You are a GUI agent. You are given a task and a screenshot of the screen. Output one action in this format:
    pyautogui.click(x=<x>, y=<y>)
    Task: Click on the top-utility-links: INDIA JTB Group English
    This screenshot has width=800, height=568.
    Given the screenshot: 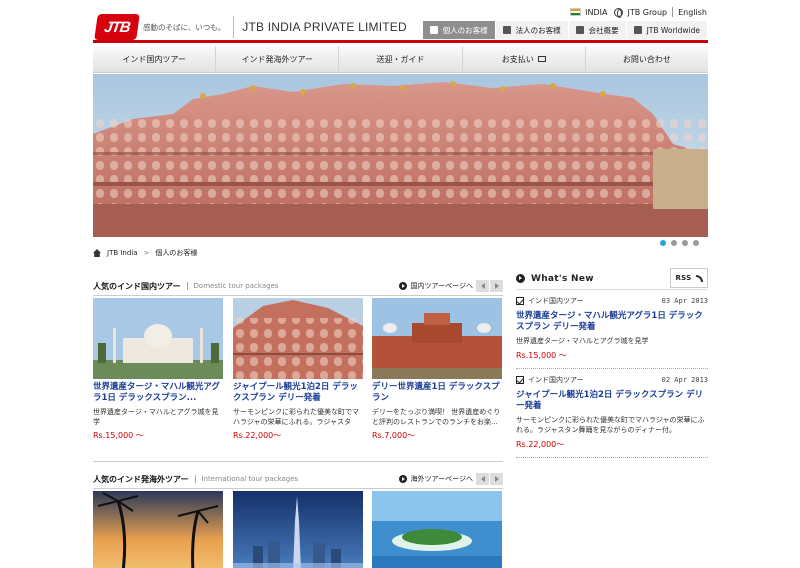 What is the action you would take?
    pyautogui.click(x=638, y=12)
    